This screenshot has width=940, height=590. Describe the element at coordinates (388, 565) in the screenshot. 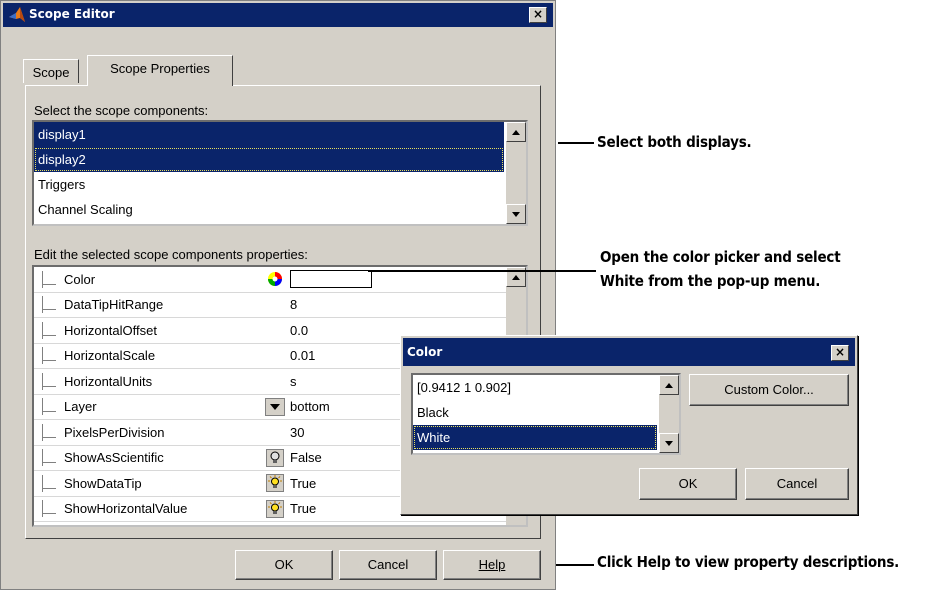

I see `cancel-button: Cancel` at that location.